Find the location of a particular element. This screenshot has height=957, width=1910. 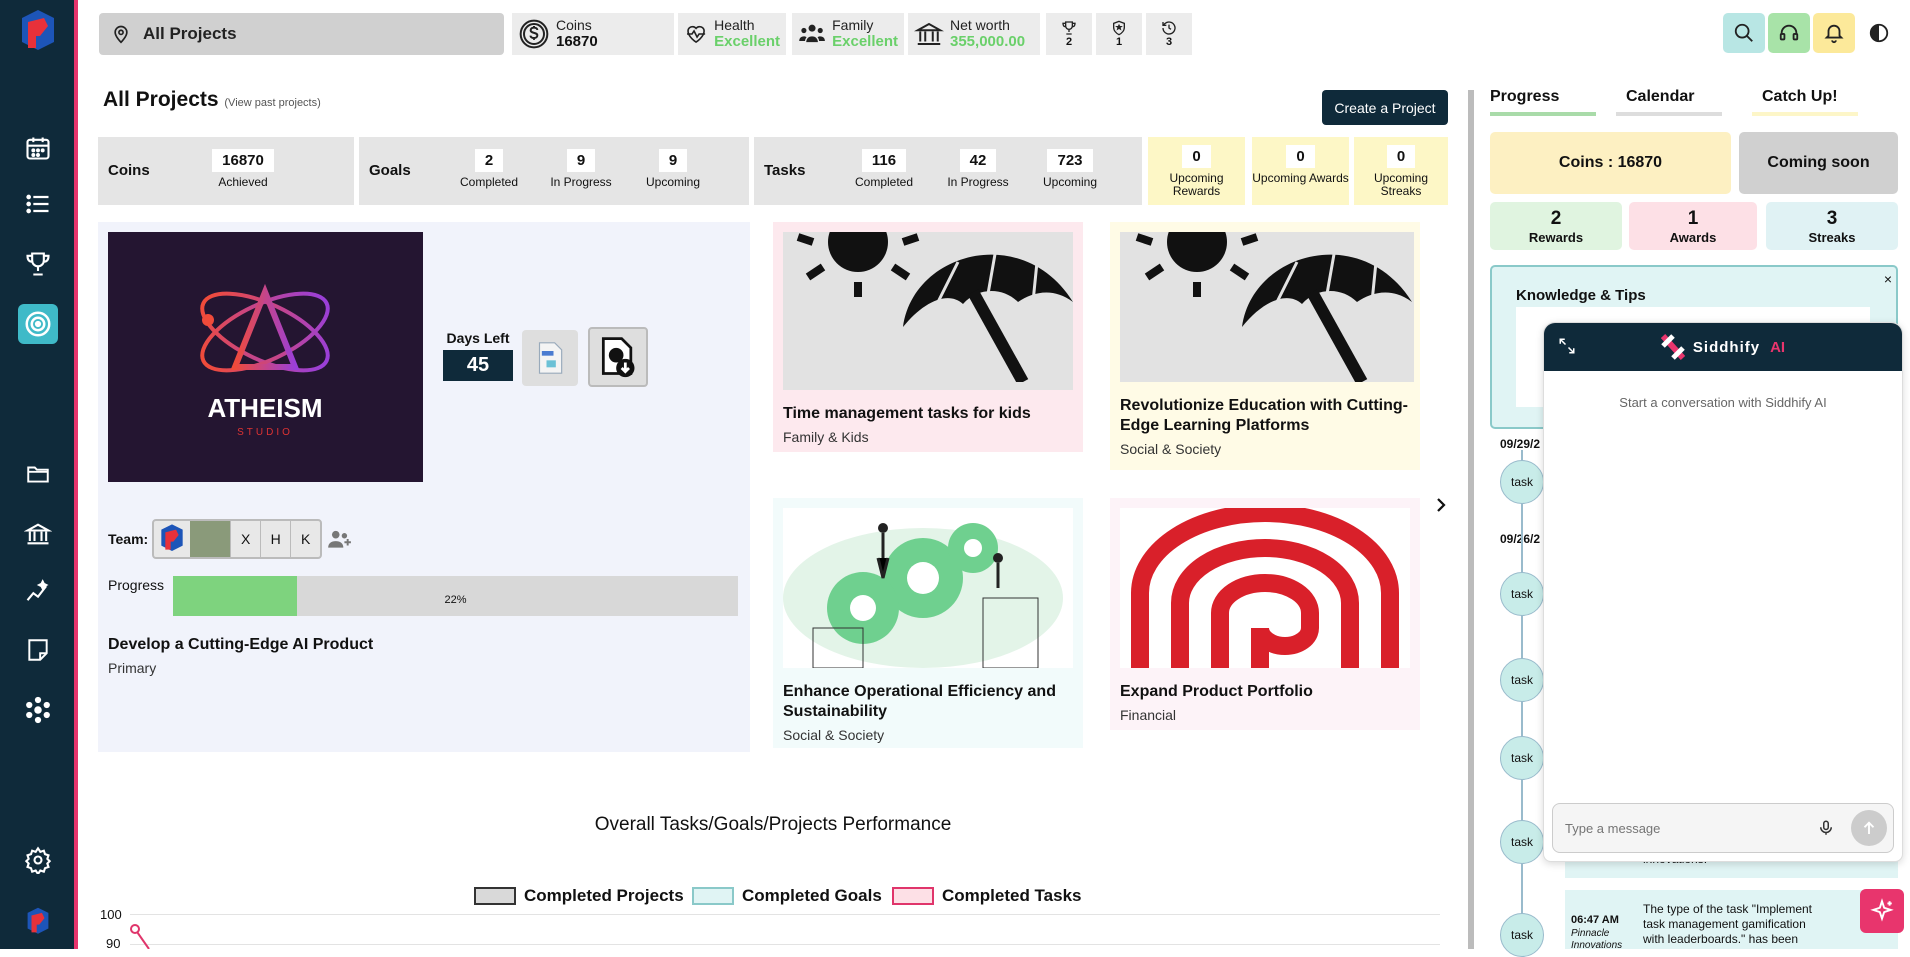

team-member-photo-avatar is located at coordinates (210, 539).